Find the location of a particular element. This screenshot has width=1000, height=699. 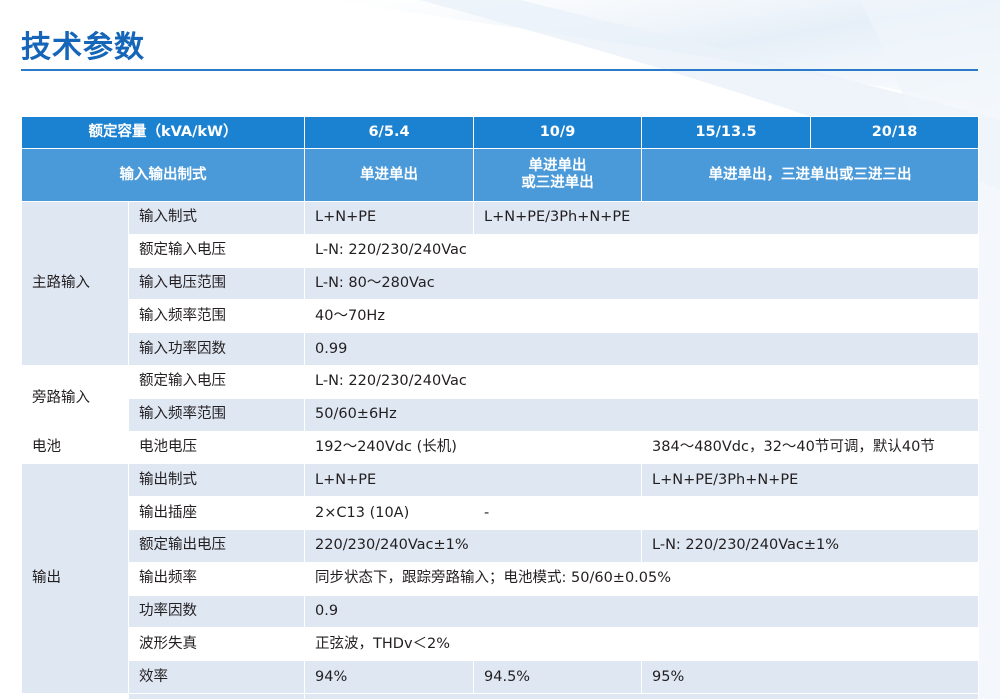

capacity-col-1: 6/5.4 is located at coordinates (389, 132).